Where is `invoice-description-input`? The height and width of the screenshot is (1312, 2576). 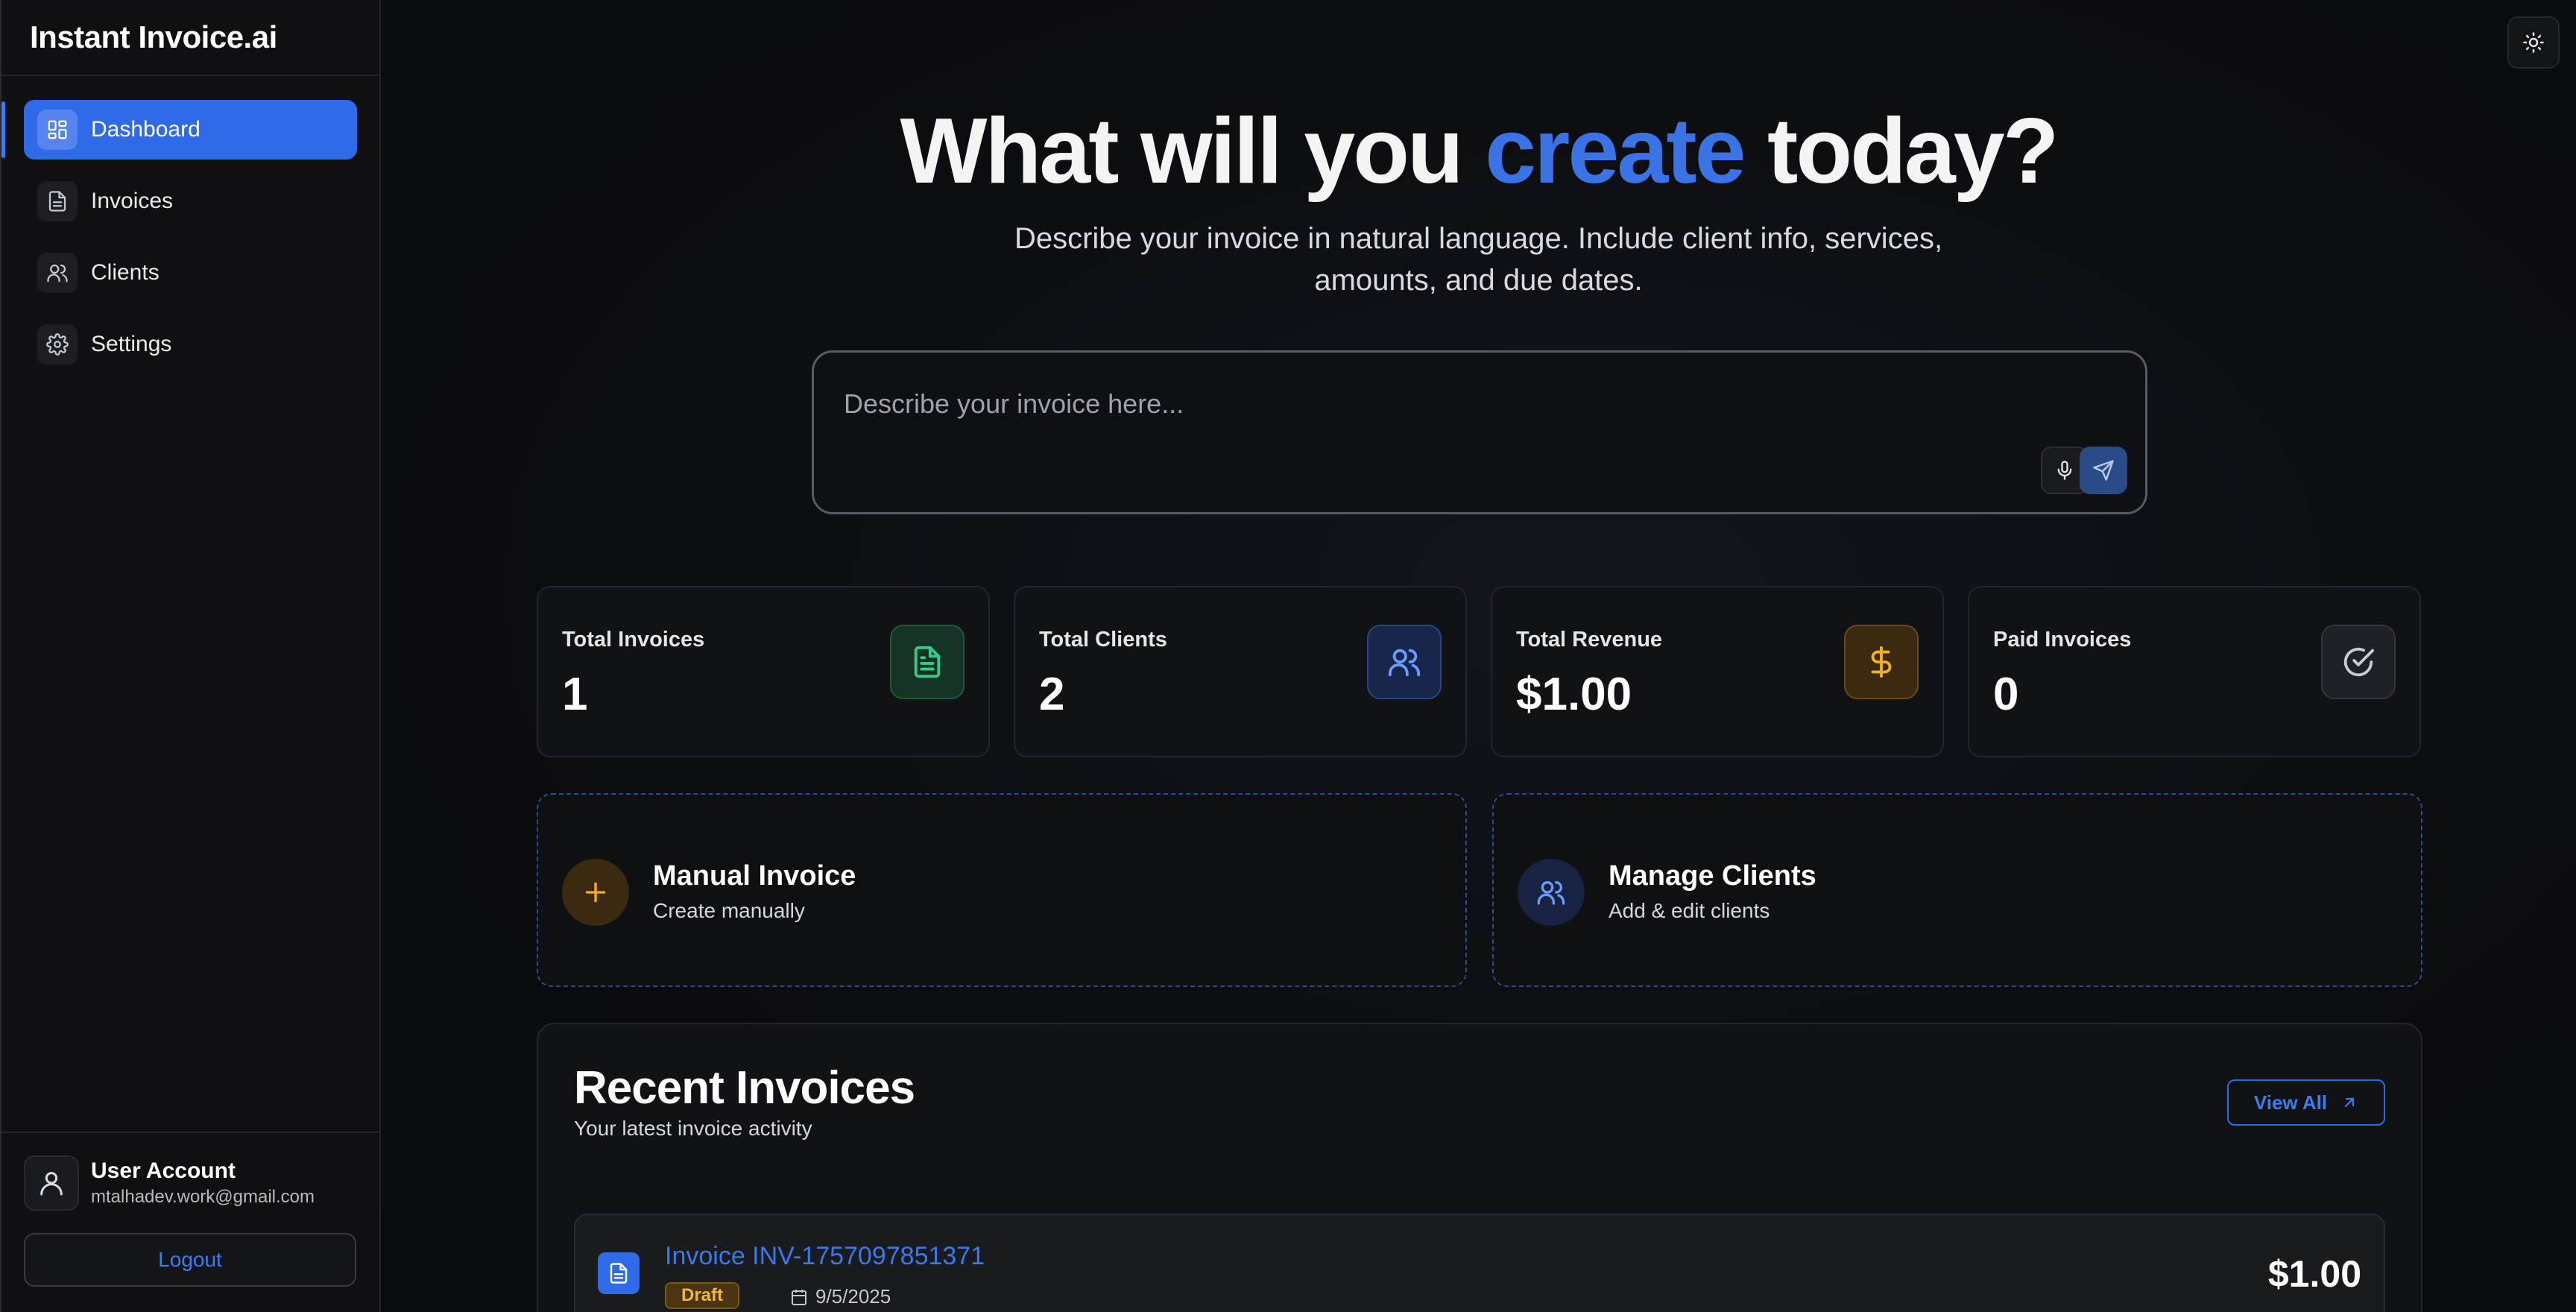
invoice-description-input is located at coordinates (1403, 404).